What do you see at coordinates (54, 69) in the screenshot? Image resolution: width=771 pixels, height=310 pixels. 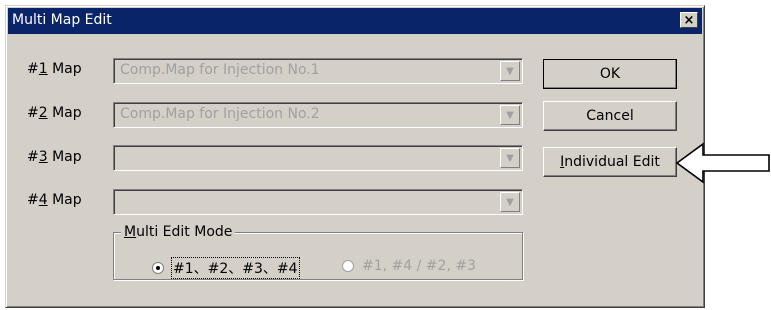 I see `map-1-label: #1 Map` at bounding box center [54, 69].